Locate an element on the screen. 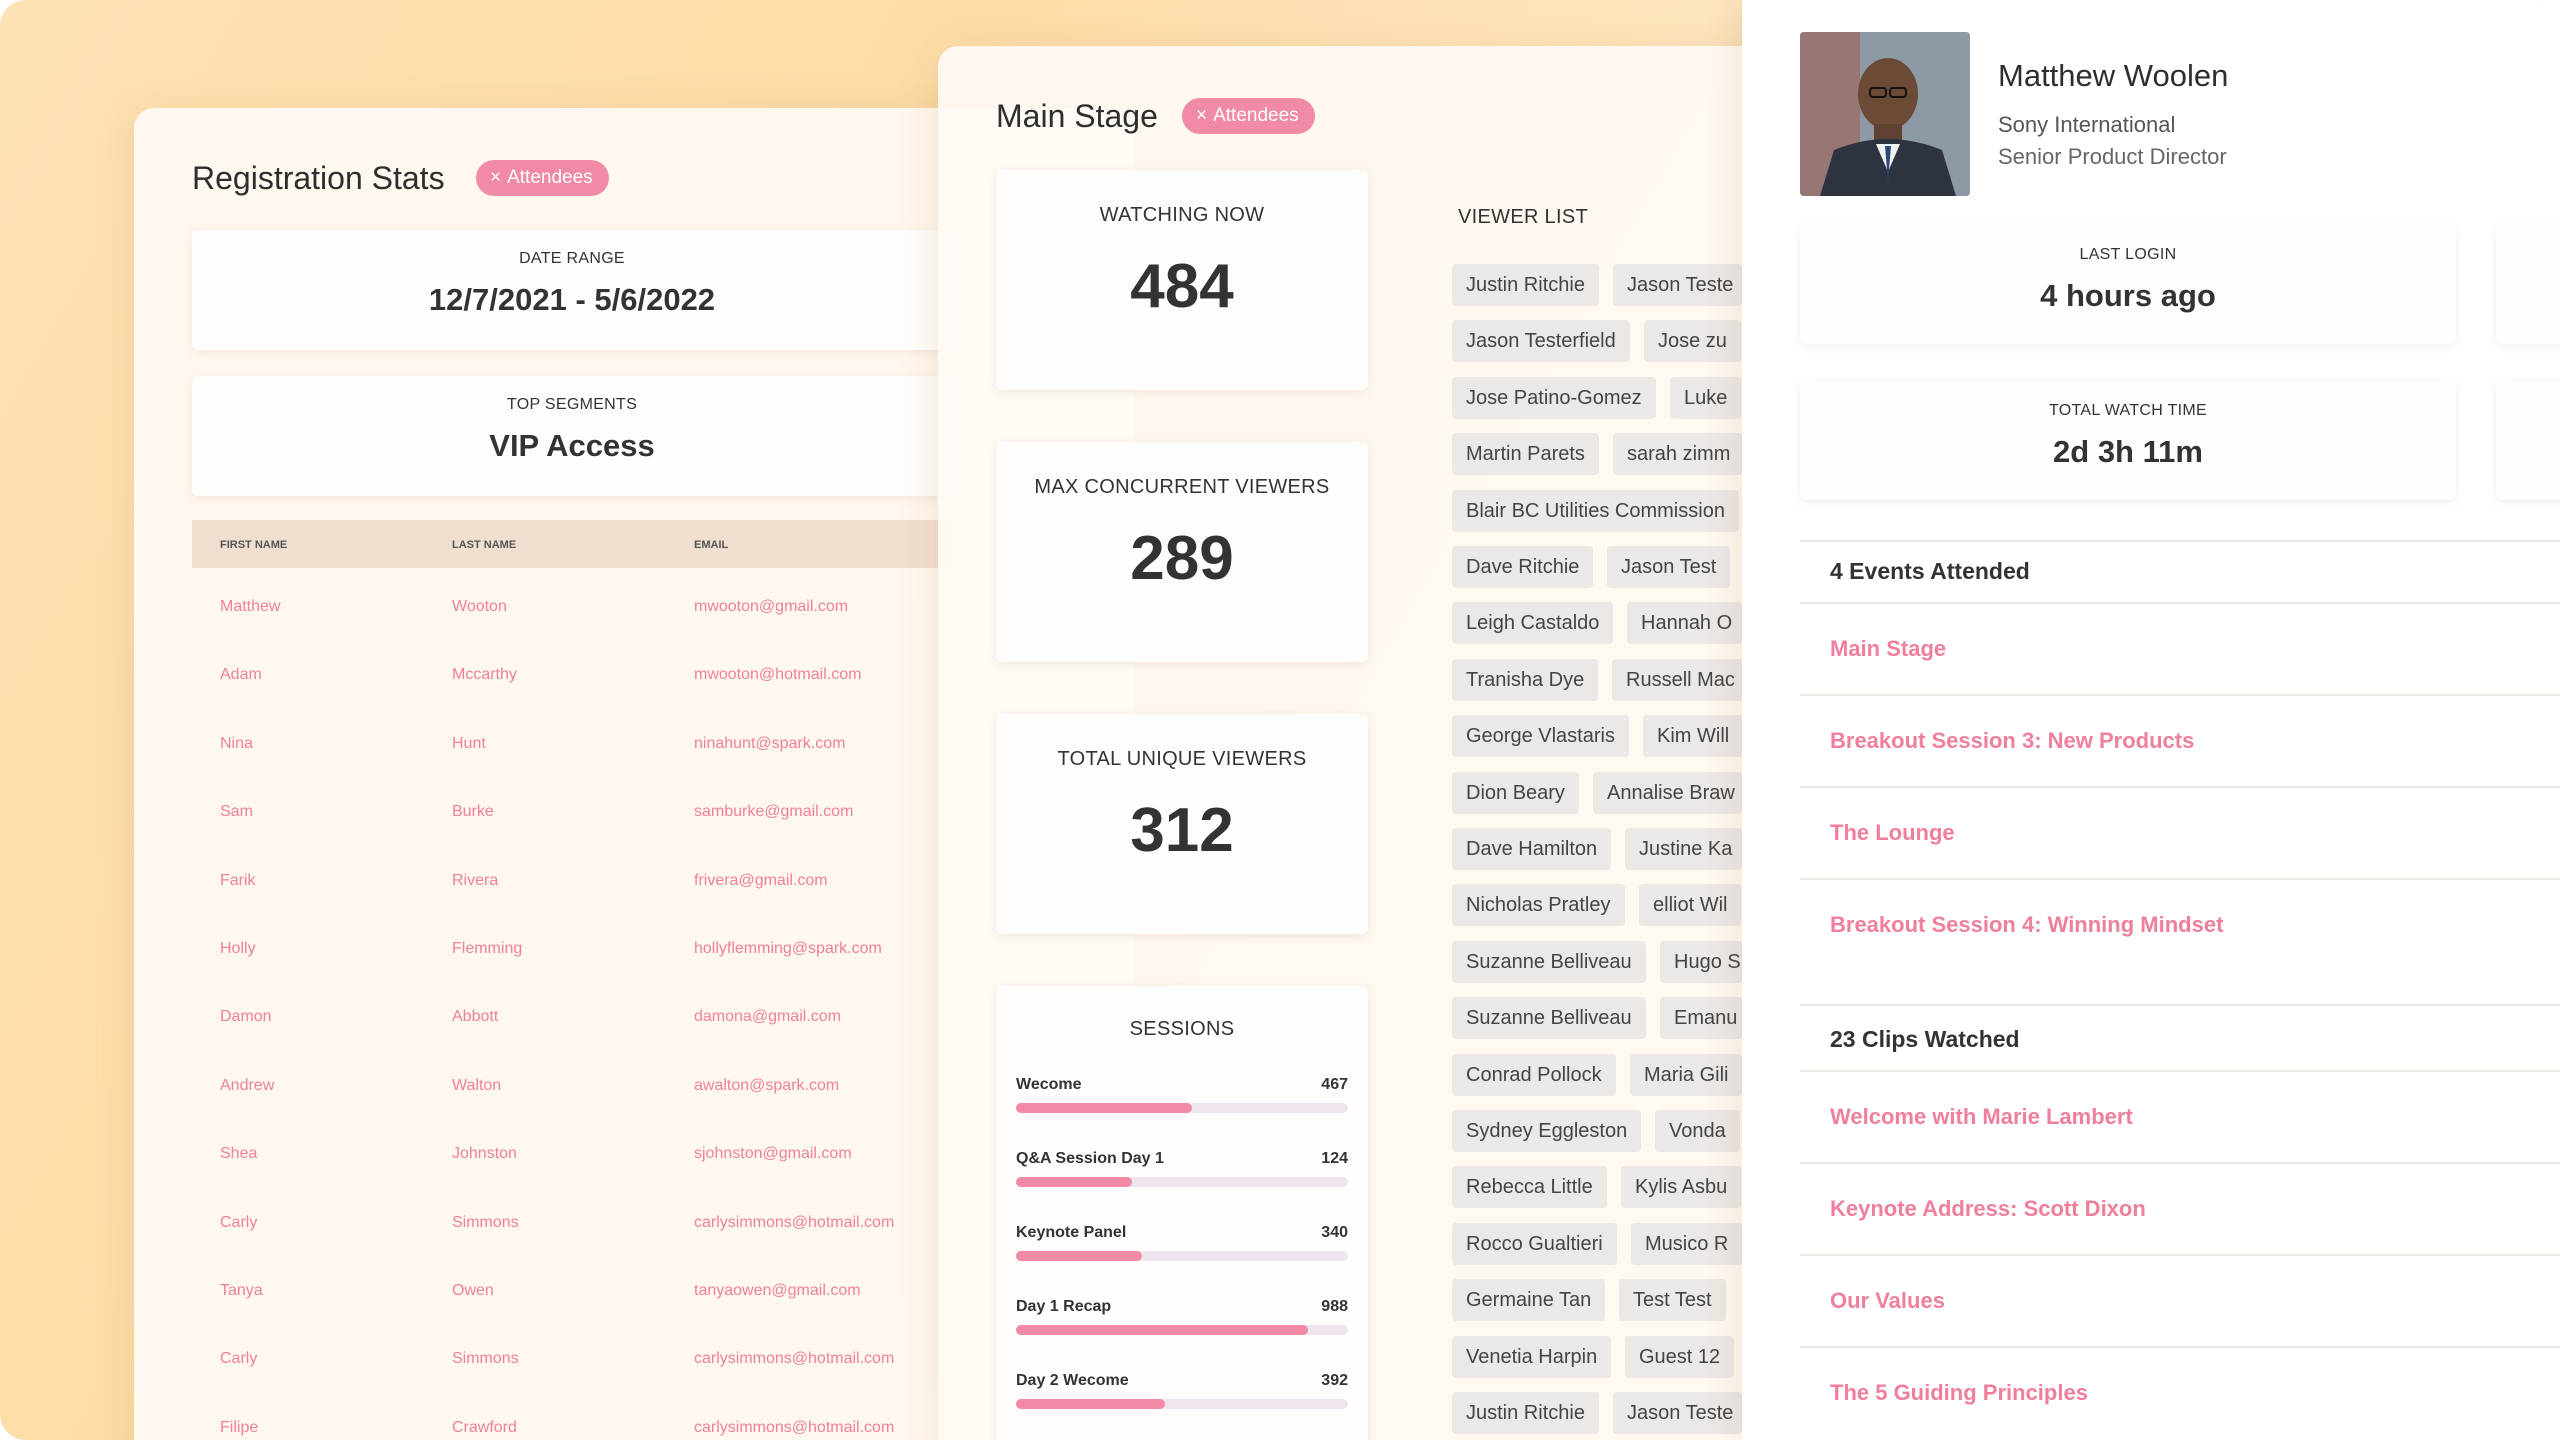 The image size is (2560, 1440). clips-top-divider is located at coordinates (2180, 1005).